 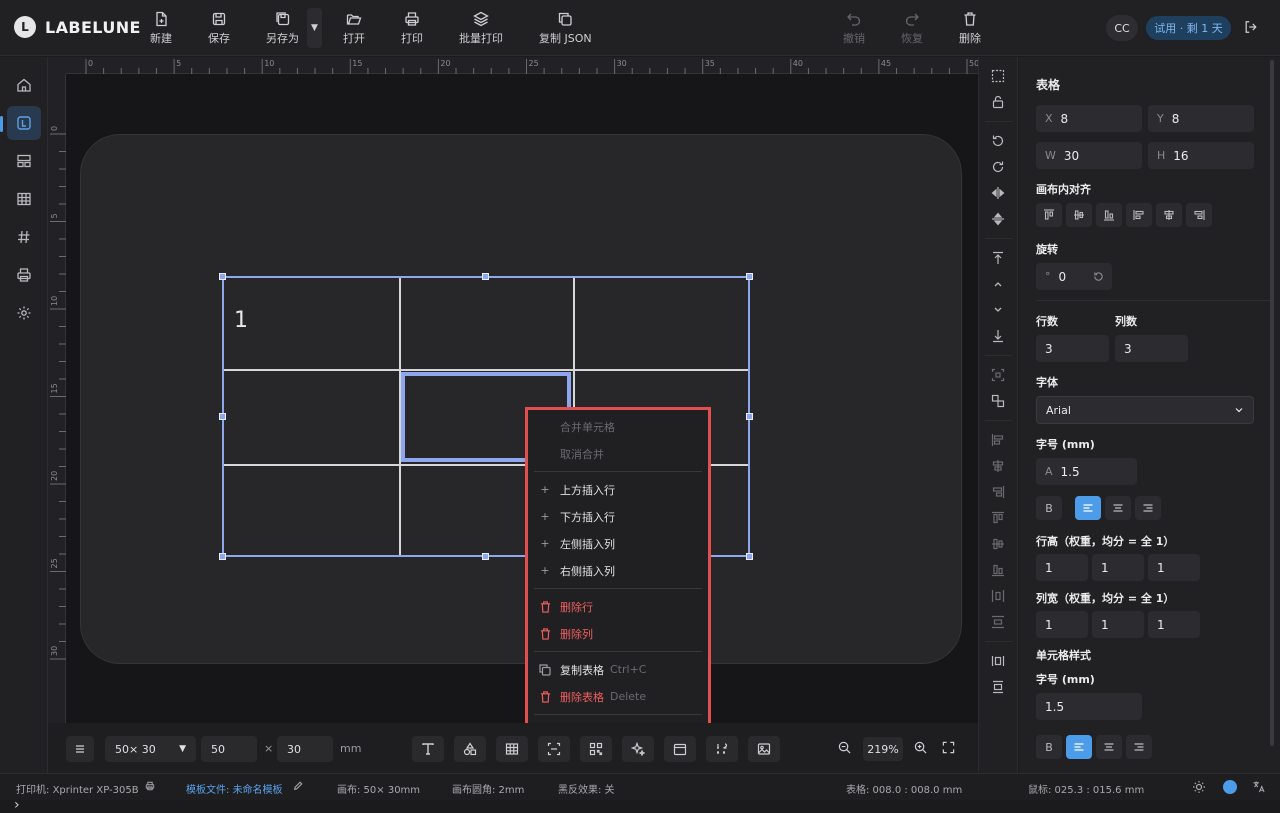 I want to click on properties-scrollbar, so click(x=1272, y=403).